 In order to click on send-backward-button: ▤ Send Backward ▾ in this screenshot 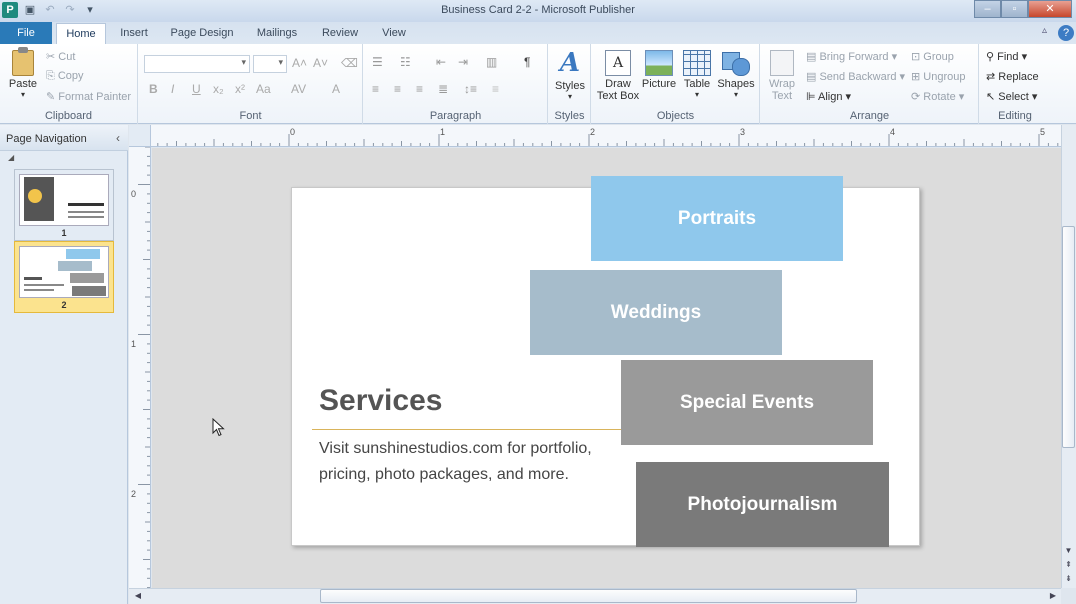, I will do `click(855, 76)`.